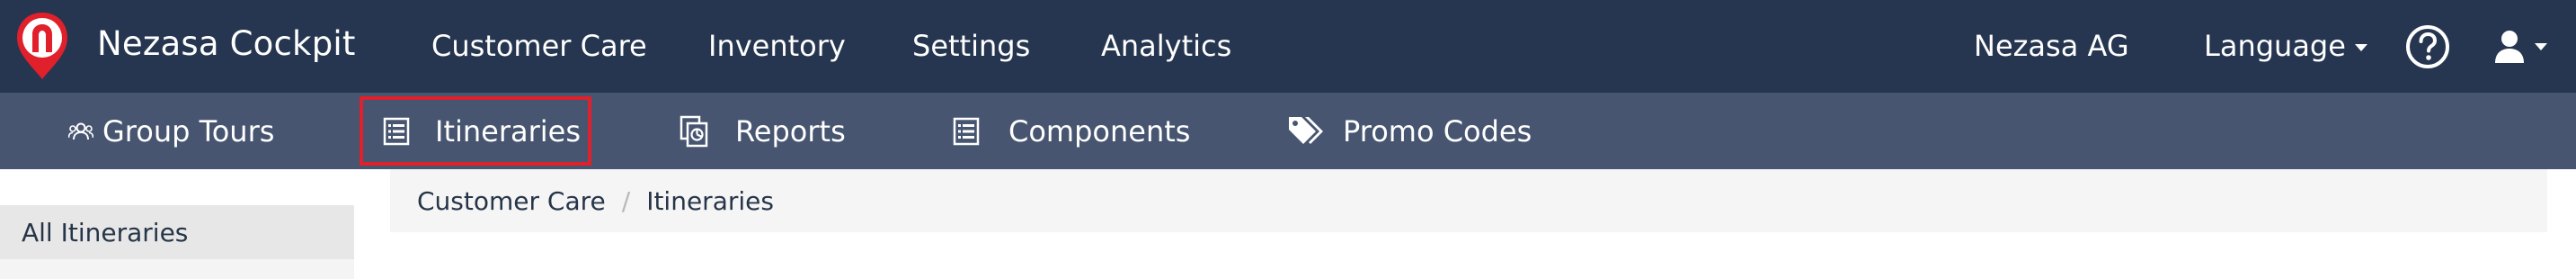 This screenshot has width=2576, height=279. I want to click on language-label: Language, so click(2275, 46).